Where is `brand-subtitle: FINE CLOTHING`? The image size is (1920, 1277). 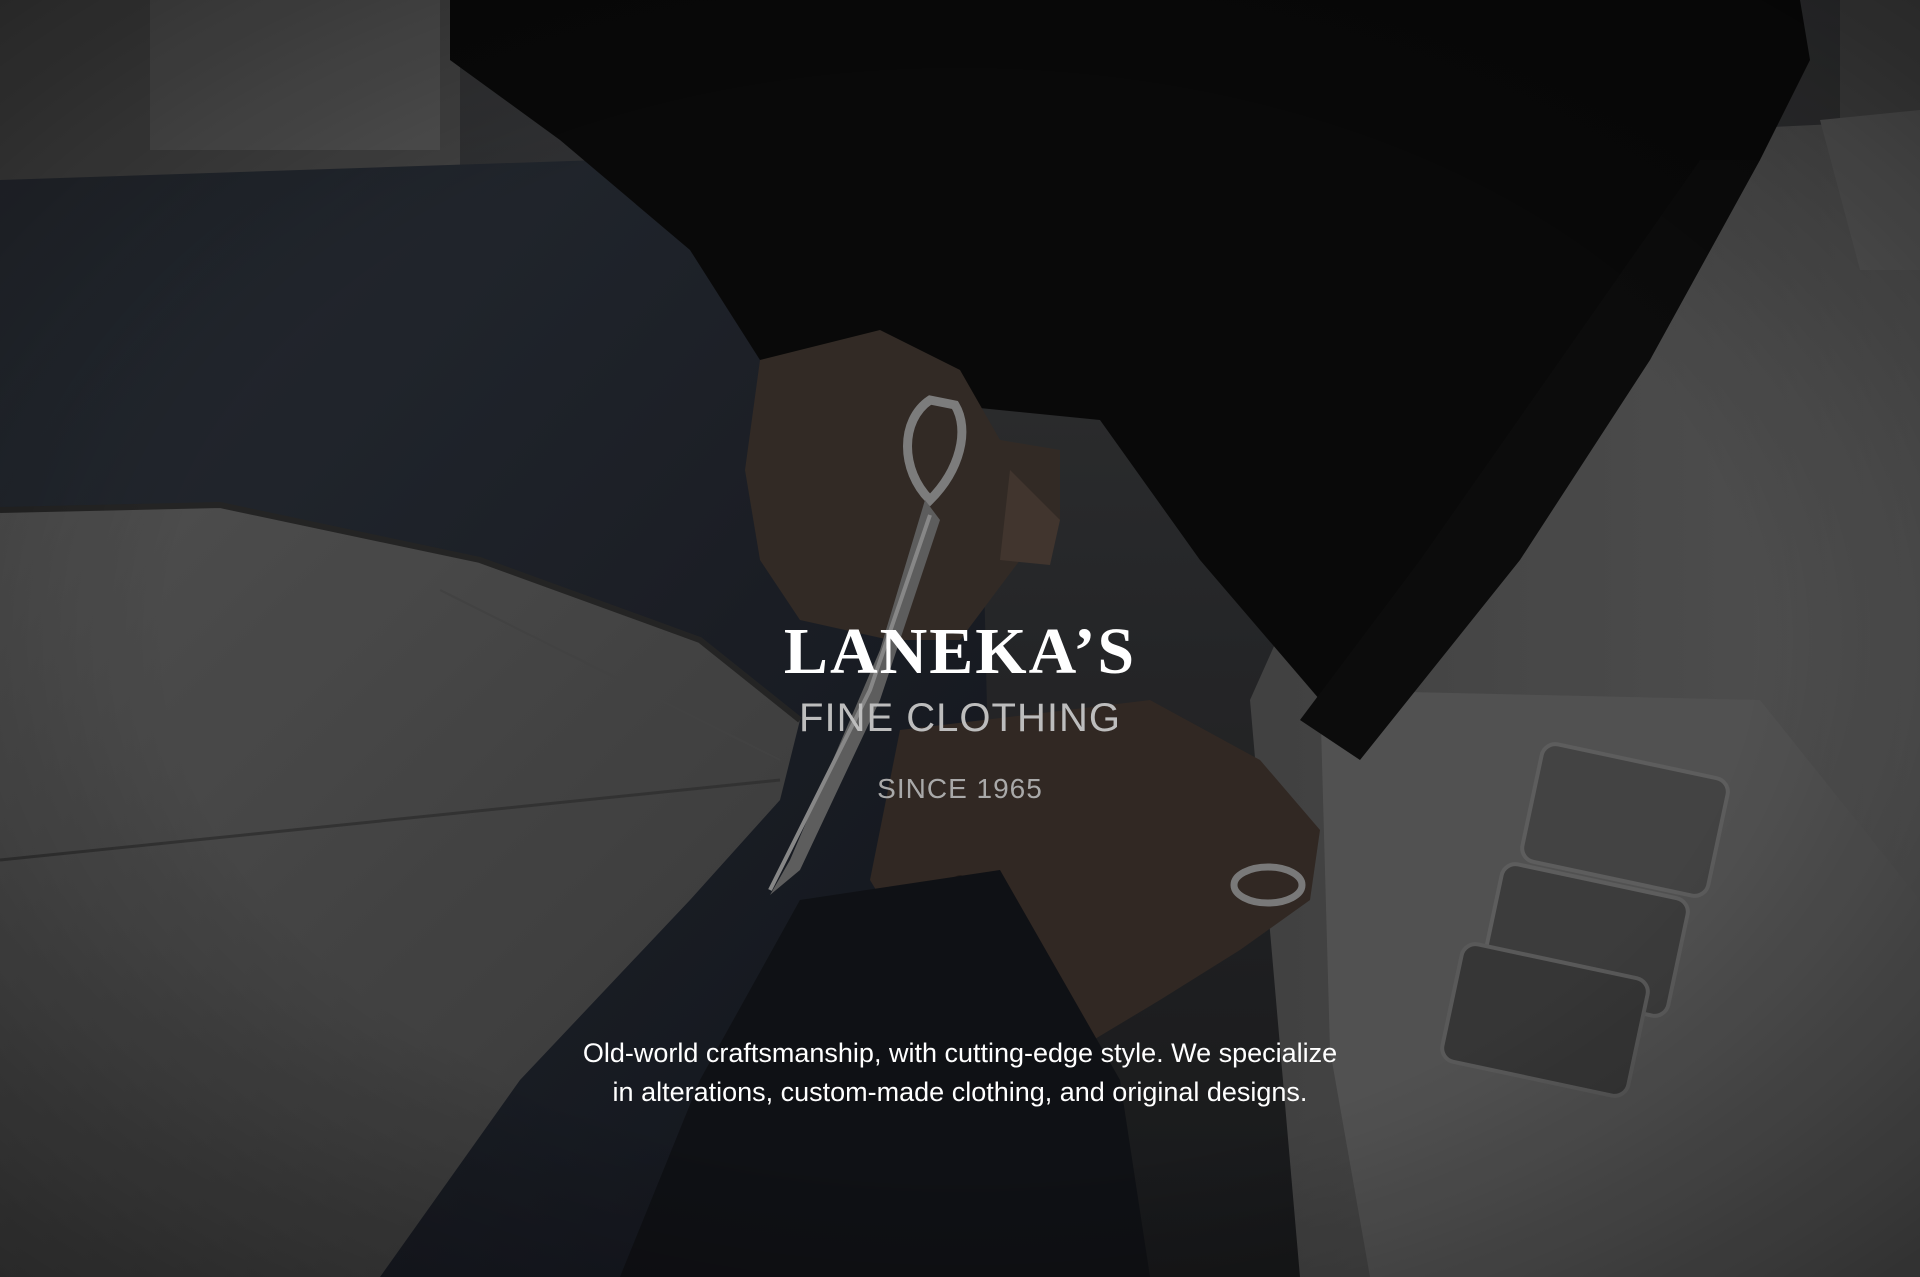 brand-subtitle: FINE CLOTHING is located at coordinates (960, 718).